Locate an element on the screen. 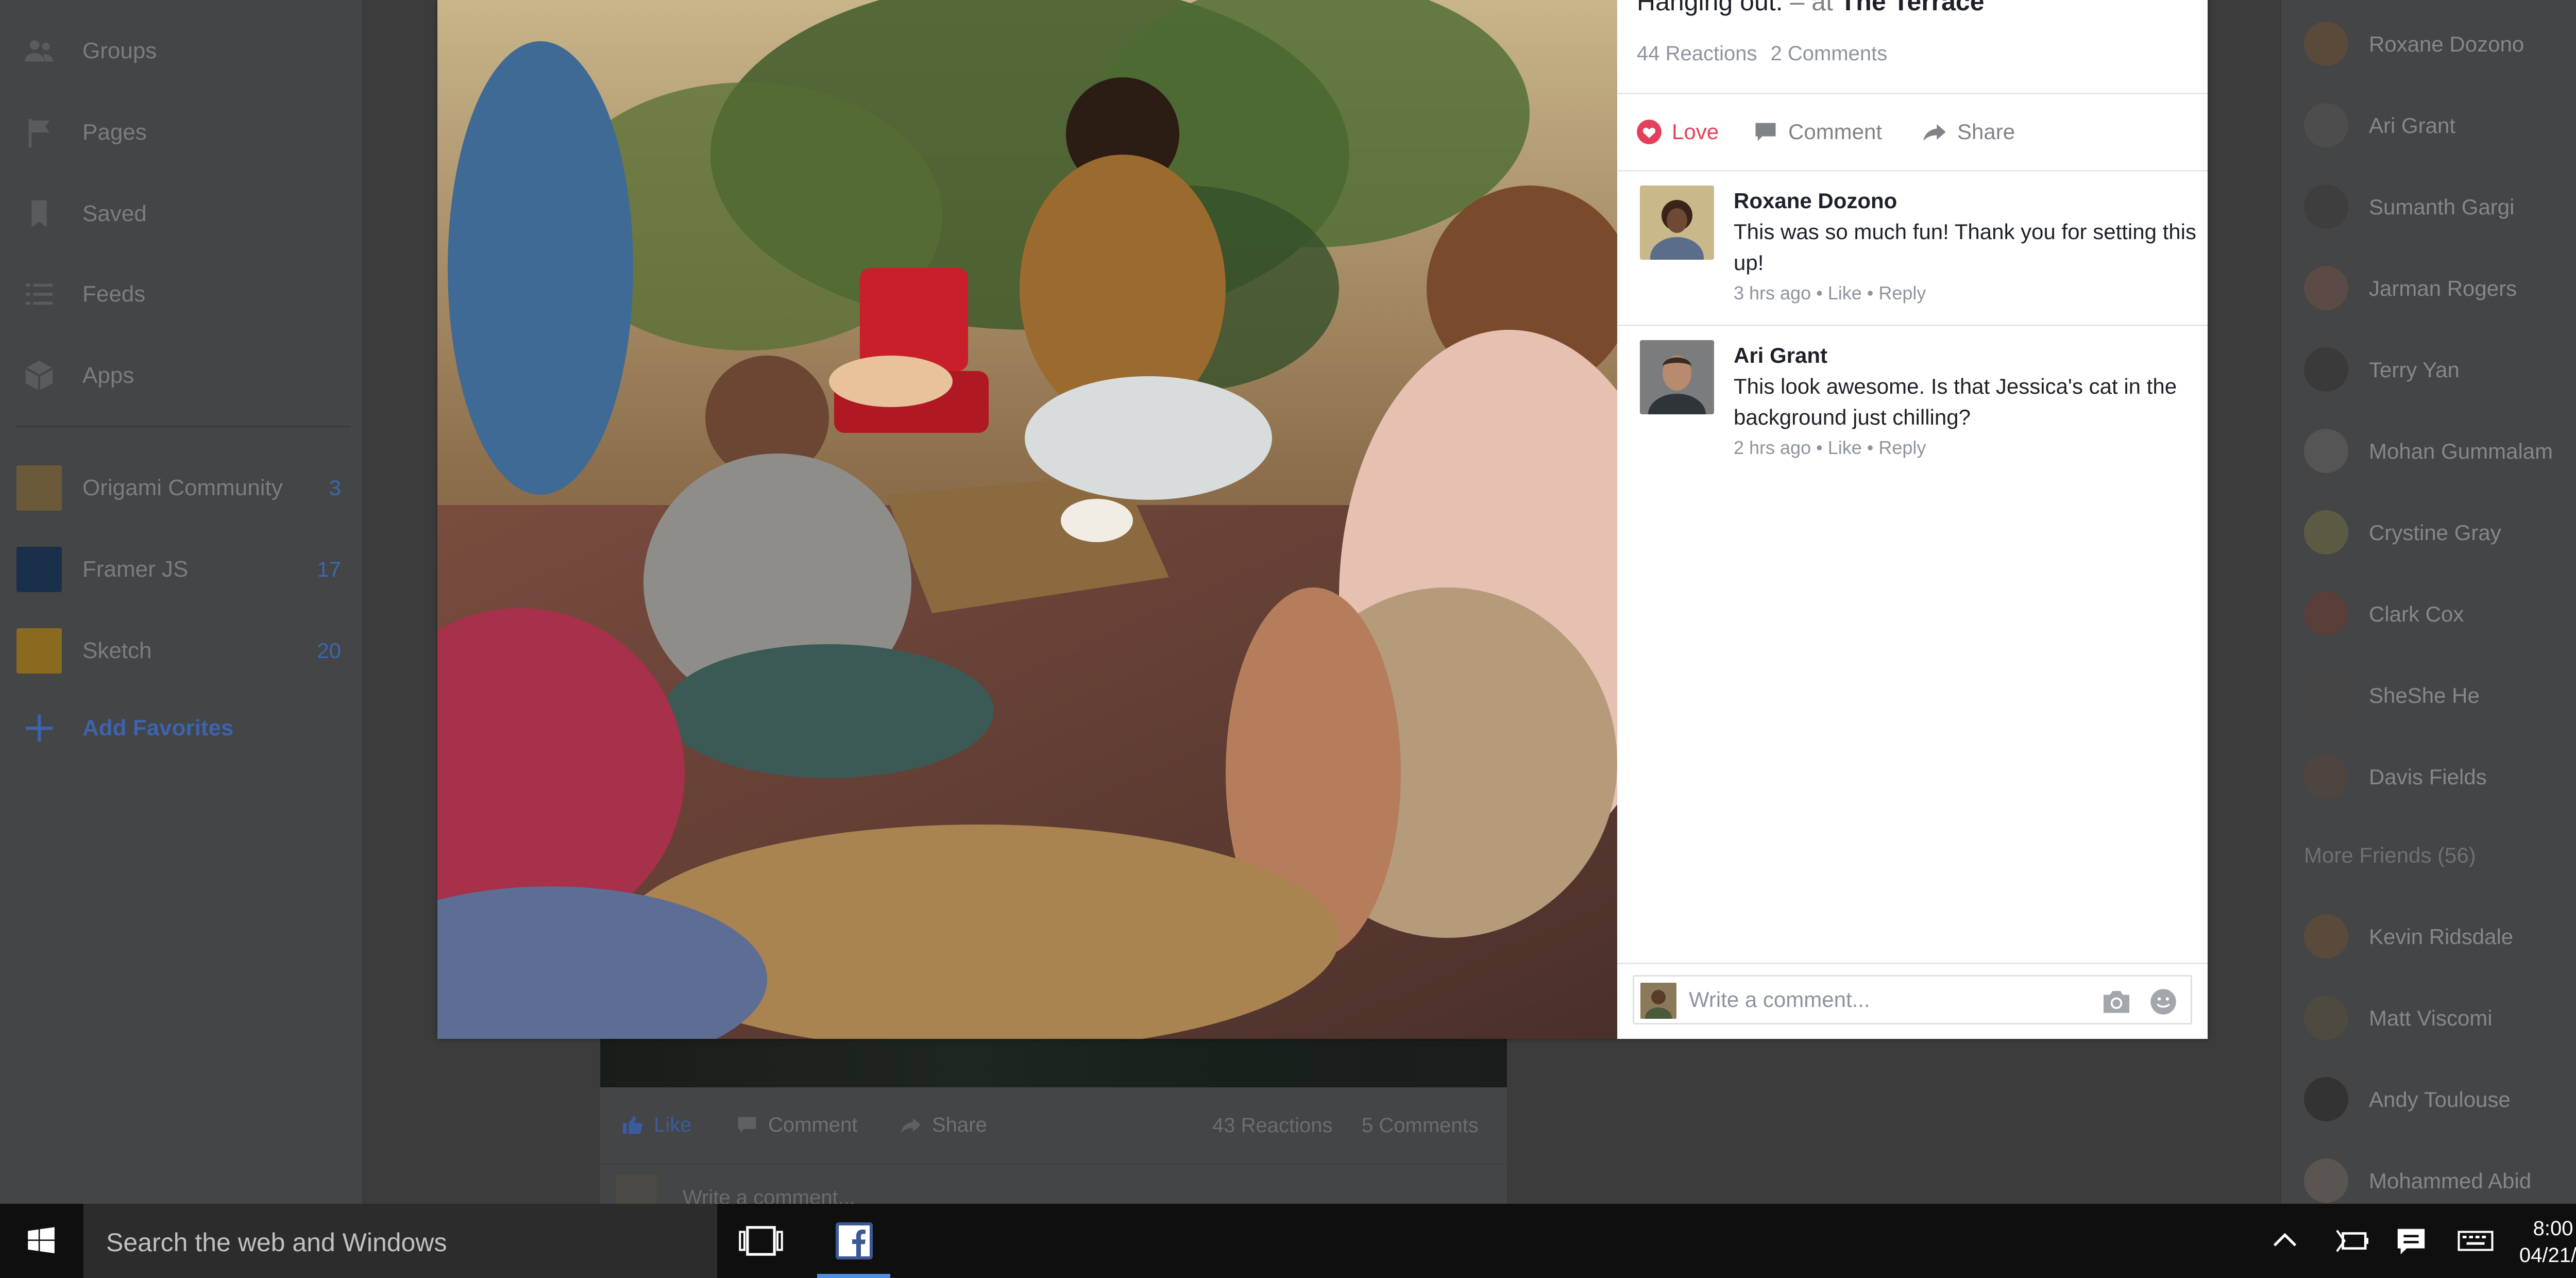 Image resolution: width=2576 pixels, height=1278 pixels. comment-meta: 2 hrs ago • Like • Reply is located at coordinates (1830, 448).